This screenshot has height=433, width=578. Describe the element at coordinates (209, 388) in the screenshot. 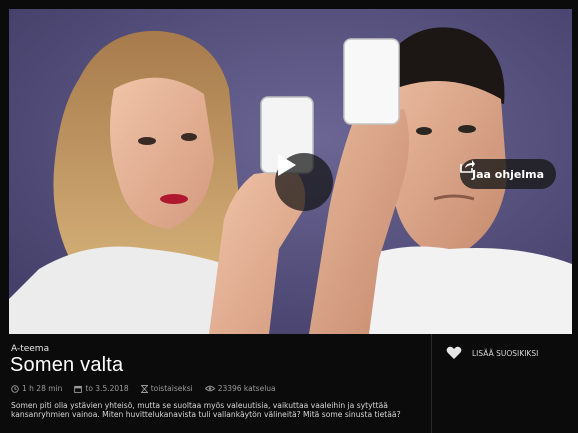

I see `eye-icon` at that location.